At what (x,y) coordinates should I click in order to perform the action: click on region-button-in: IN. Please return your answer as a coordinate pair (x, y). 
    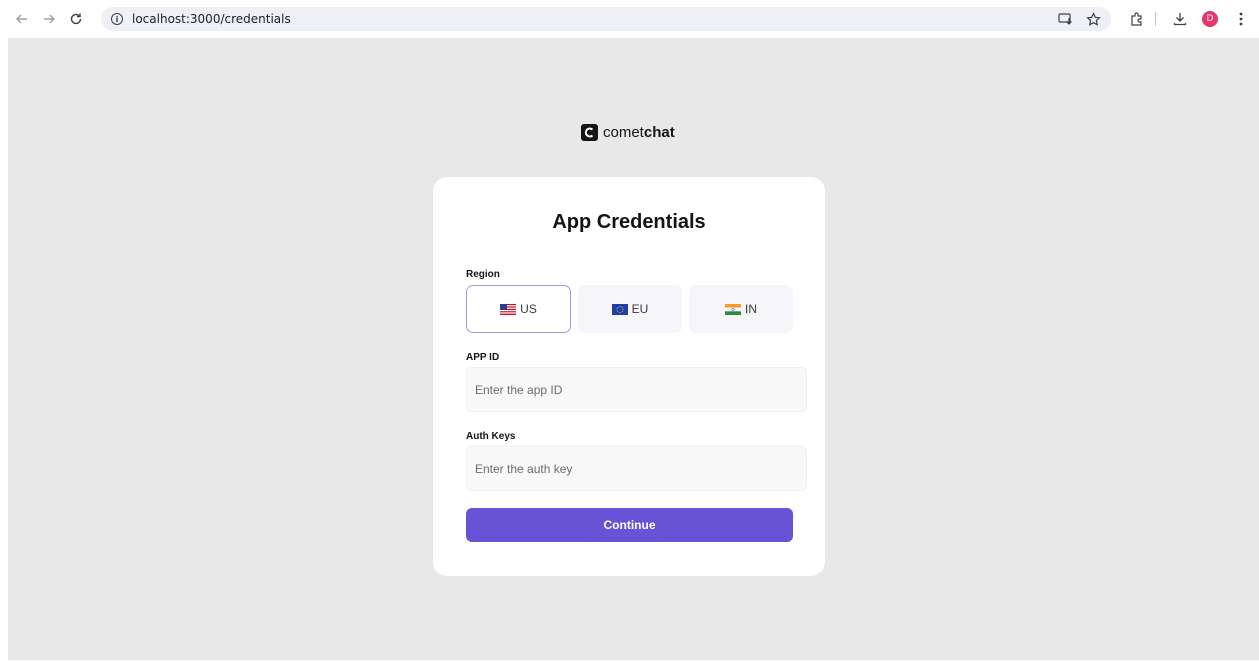
    Looking at the image, I should click on (741, 309).